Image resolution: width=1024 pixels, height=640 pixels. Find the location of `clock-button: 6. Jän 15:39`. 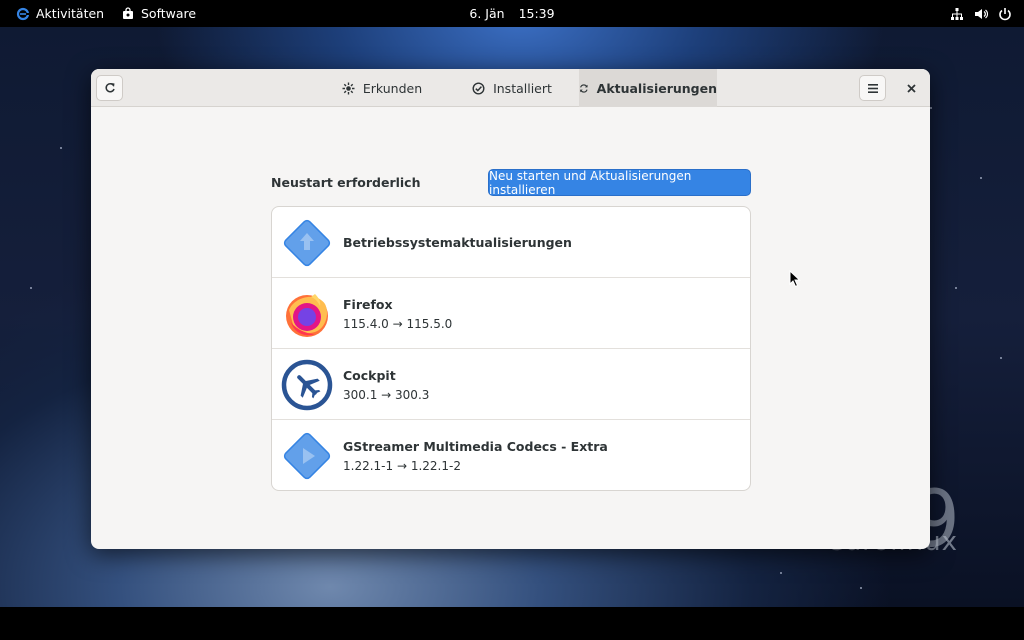

clock-button: 6. Jän 15:39 is located at coordinates (512, 13).